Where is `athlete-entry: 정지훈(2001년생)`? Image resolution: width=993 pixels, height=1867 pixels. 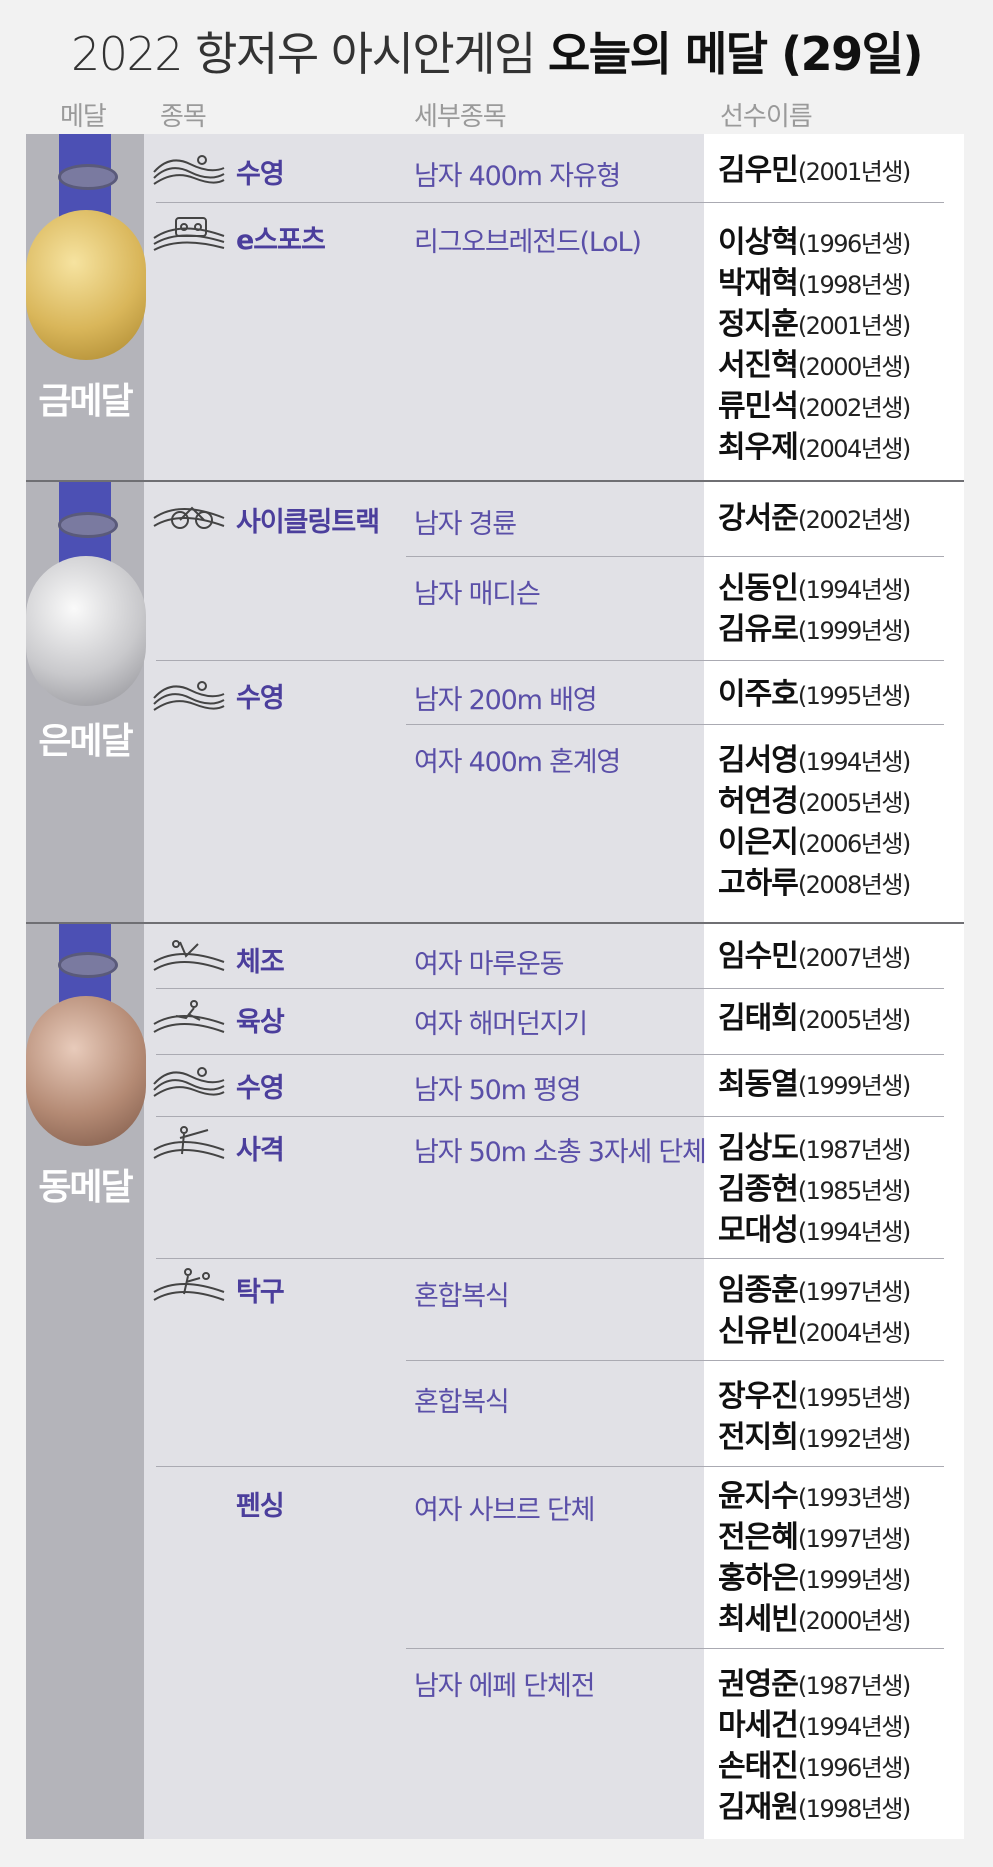 athlete-entry: 정지훈(2001년생) is located at coordinates (814, 326).